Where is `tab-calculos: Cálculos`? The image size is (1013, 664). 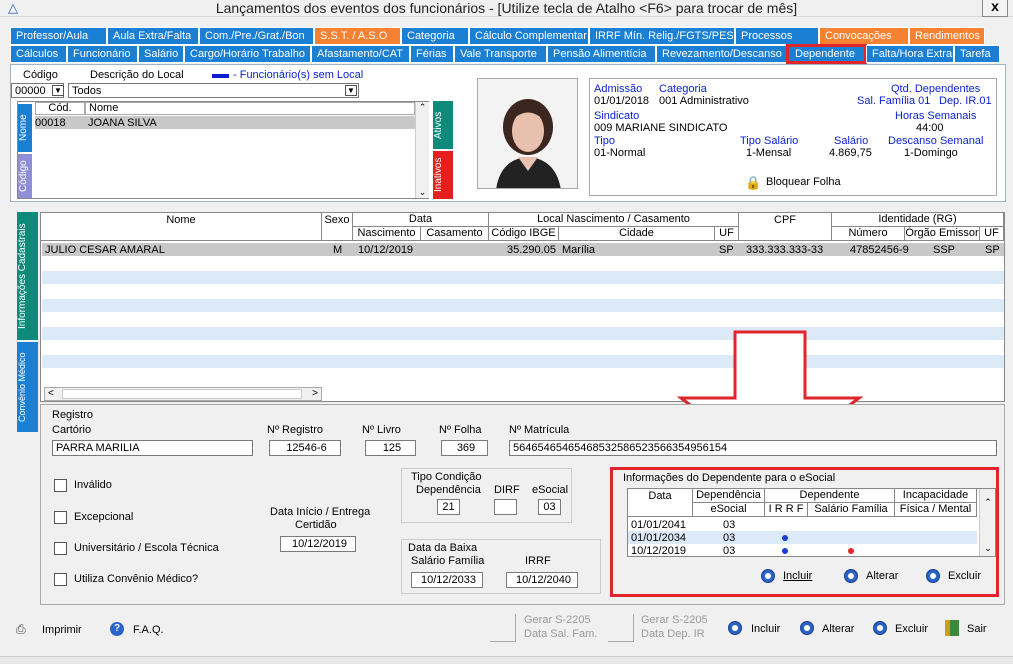 tab-calculos: Cálculos is located at coordinates (38, 54).